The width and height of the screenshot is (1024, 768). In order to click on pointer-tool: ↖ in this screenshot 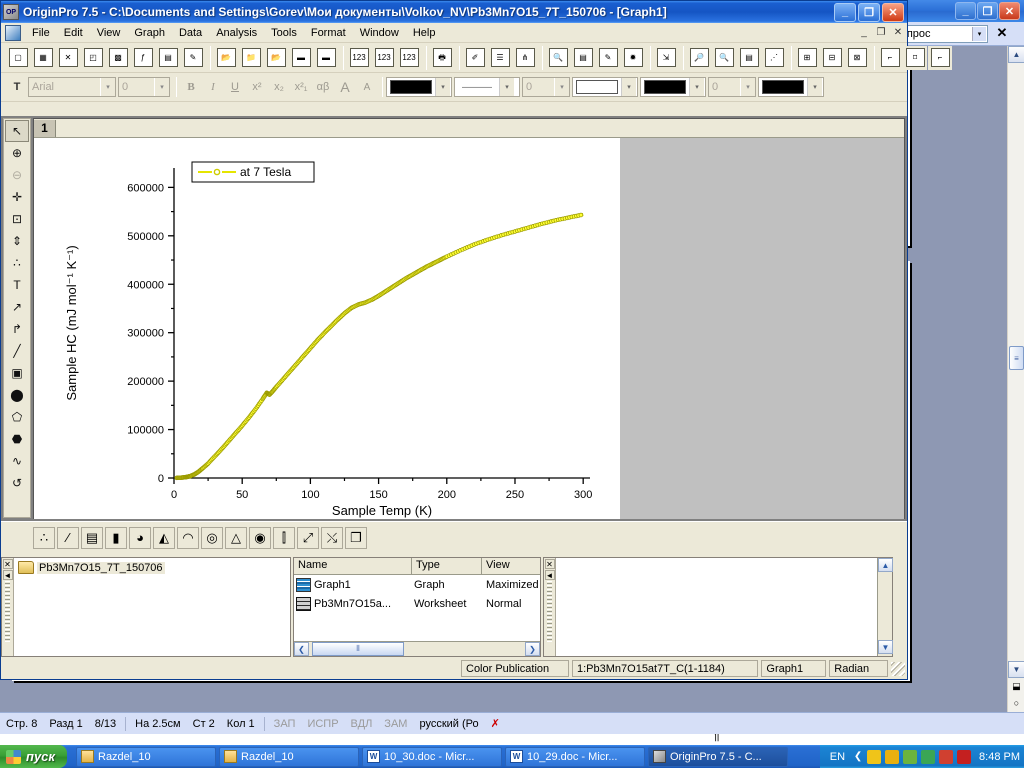, I will do `click(17, 131)`.